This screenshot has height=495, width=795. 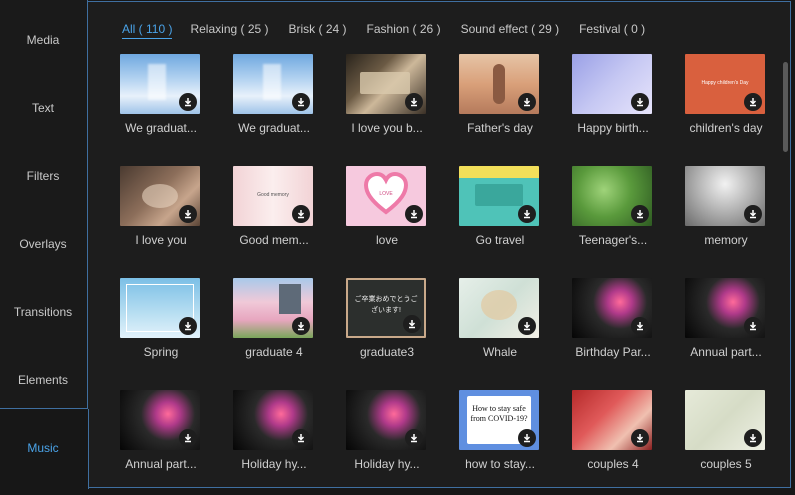 I want to click on music-card: LOVE love, so click(x=395, y=214).